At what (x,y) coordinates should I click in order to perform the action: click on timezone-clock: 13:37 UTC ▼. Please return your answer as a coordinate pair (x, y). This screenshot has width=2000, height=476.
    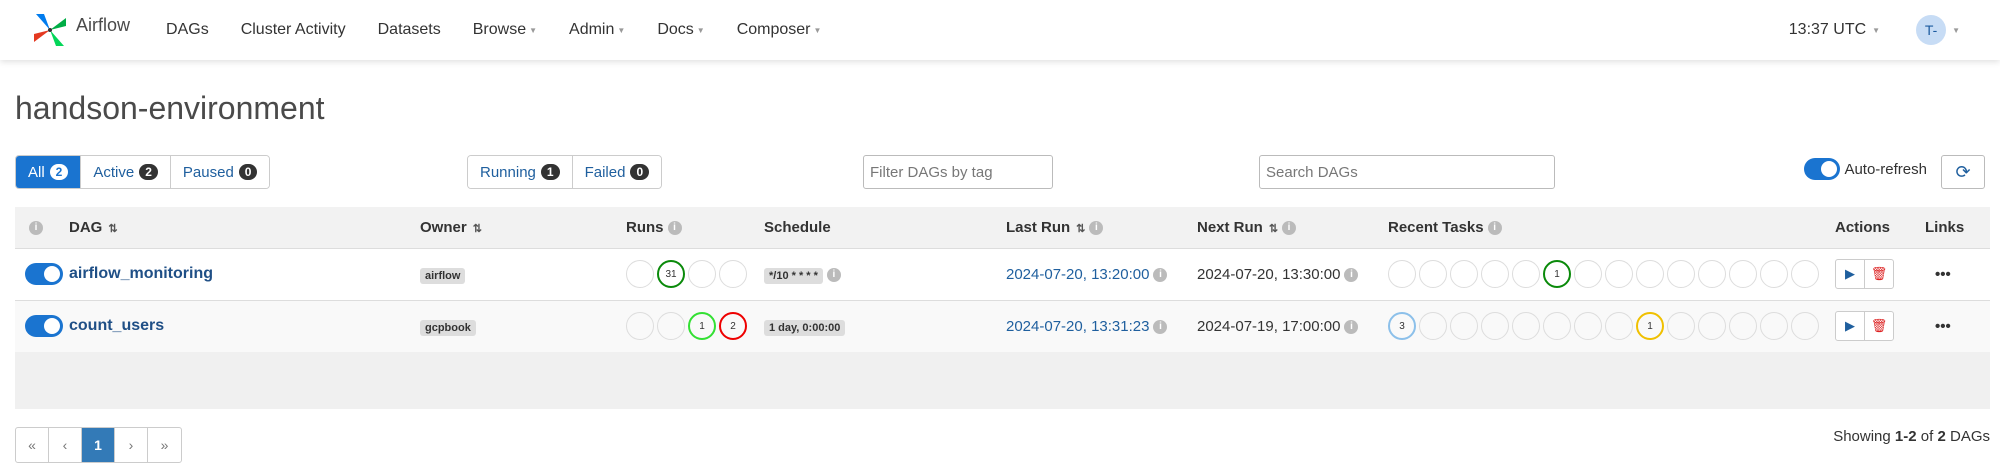
    Looking at the image, I should click on (1834, 30).